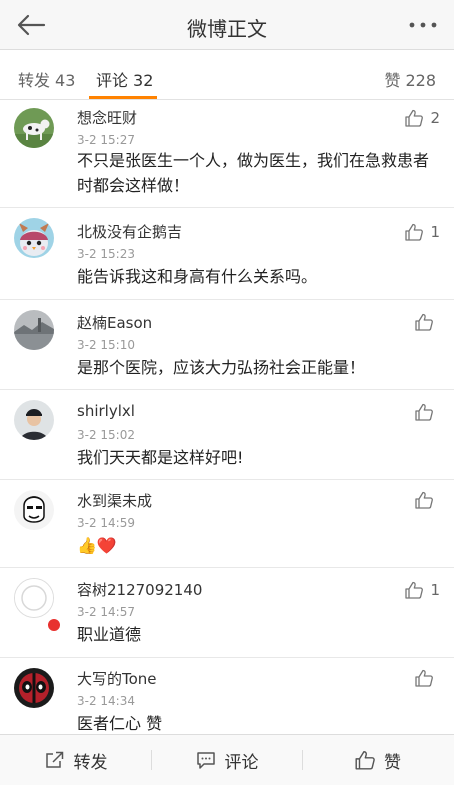  I want to click on person-avatar-icon, so click(34, 420).